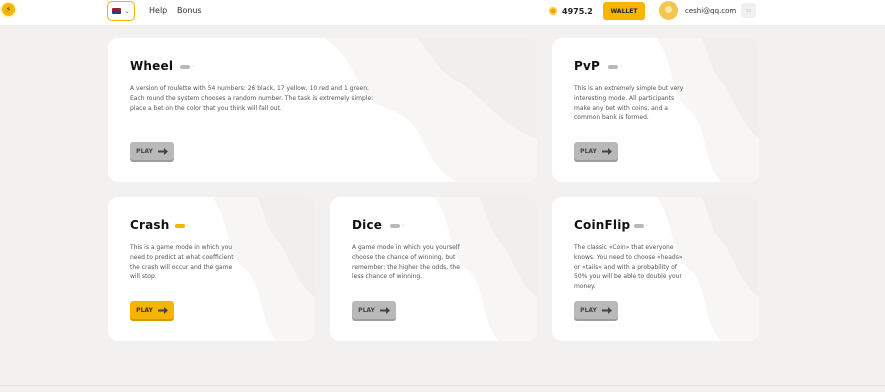 The image size is (885, 392). I want to click on avatar, so click(668, 10).